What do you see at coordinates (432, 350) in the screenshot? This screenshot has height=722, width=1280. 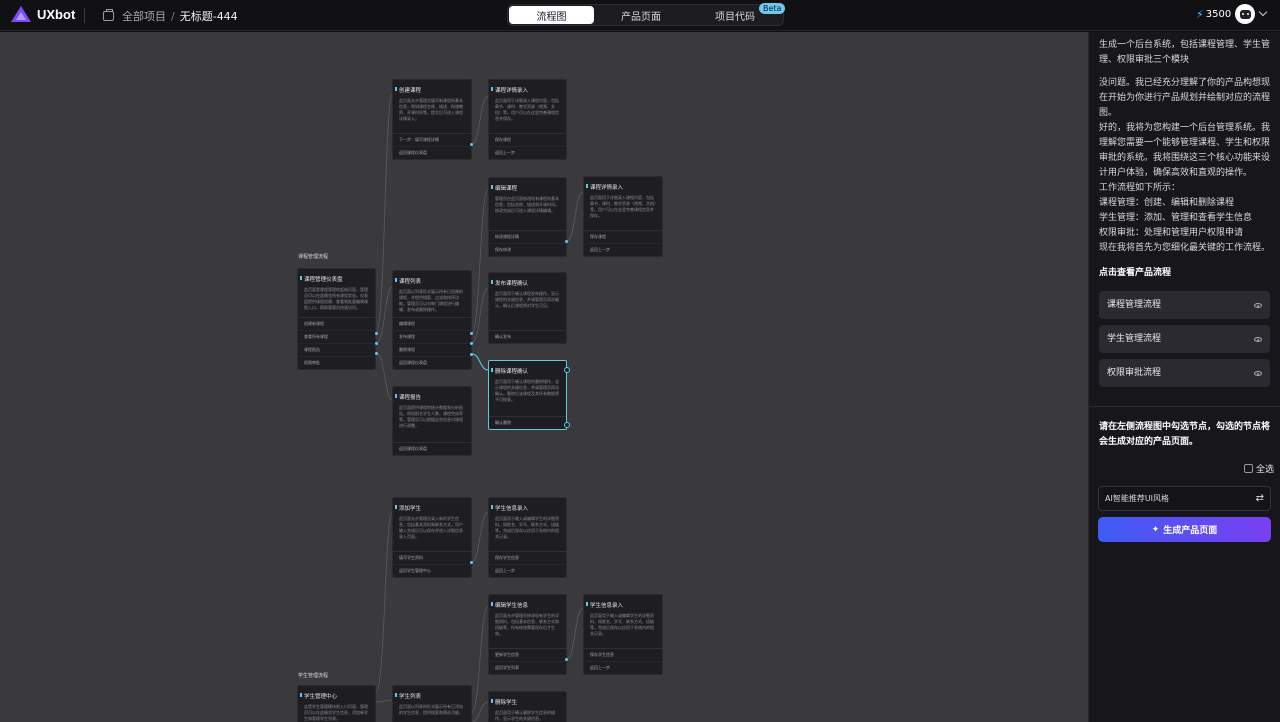 I see `node-action: 删除课程` at bounding box center [432, 350].